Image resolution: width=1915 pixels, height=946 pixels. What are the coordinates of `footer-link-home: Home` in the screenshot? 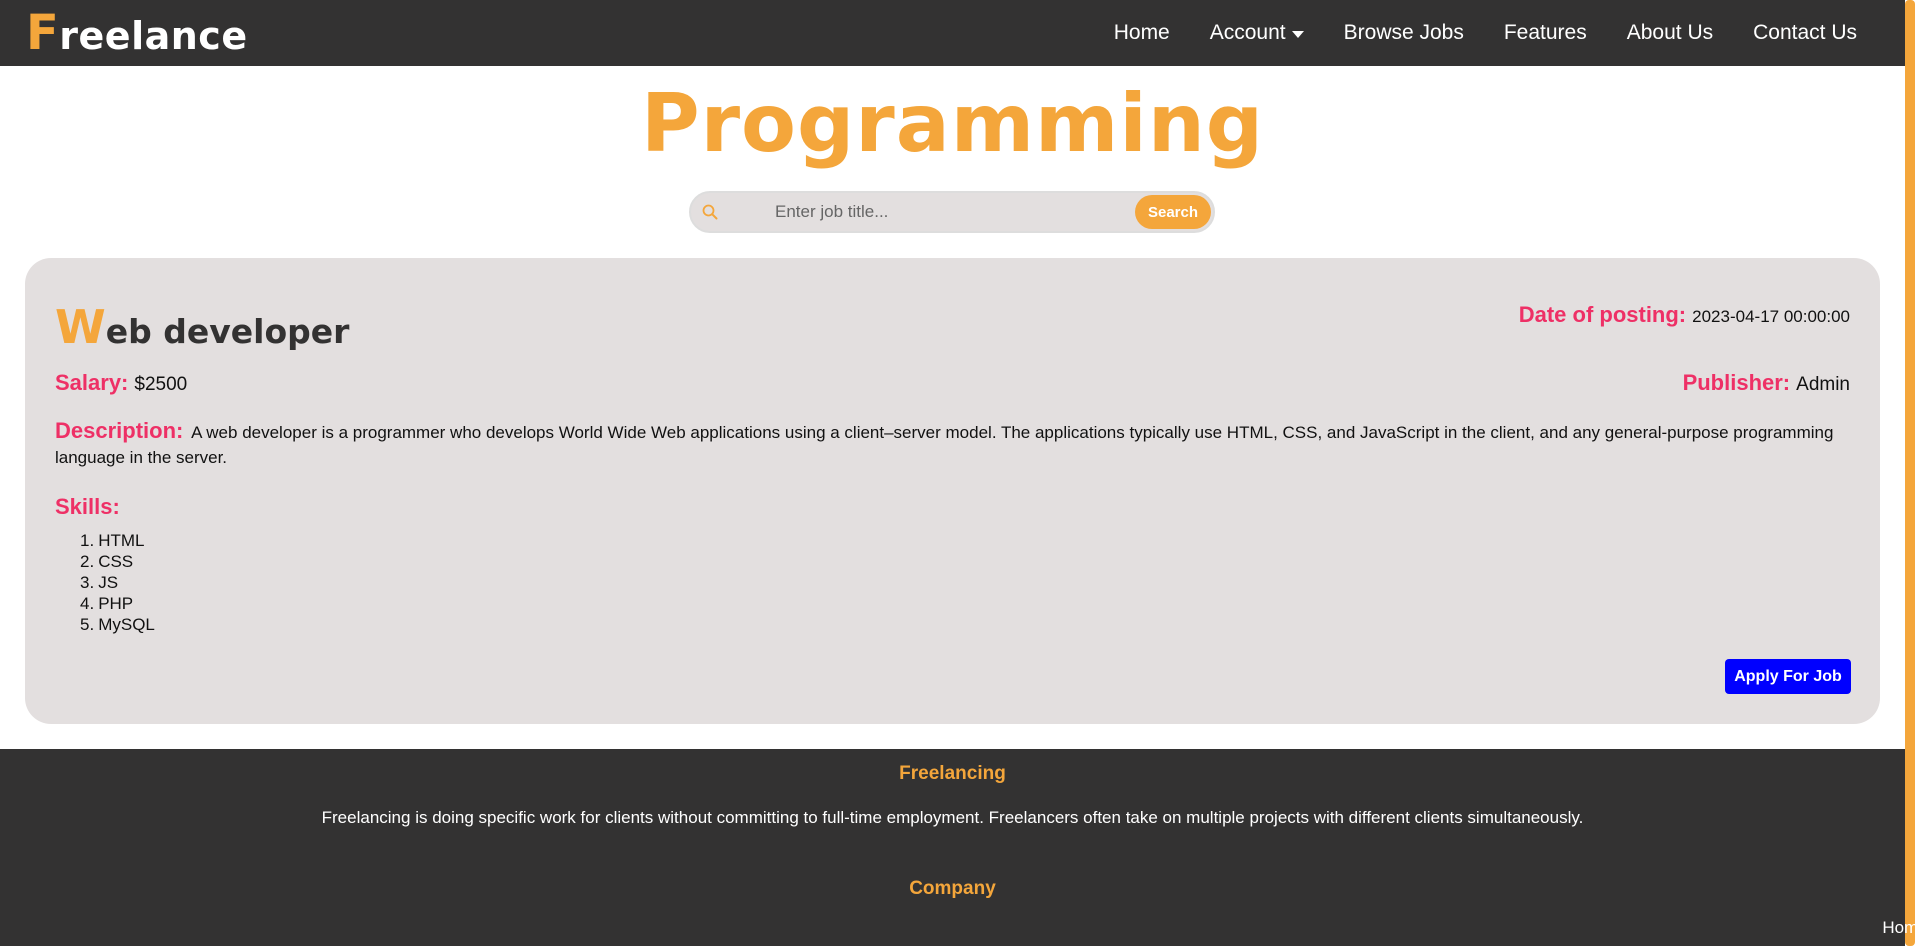 It's located at (1434, 928).